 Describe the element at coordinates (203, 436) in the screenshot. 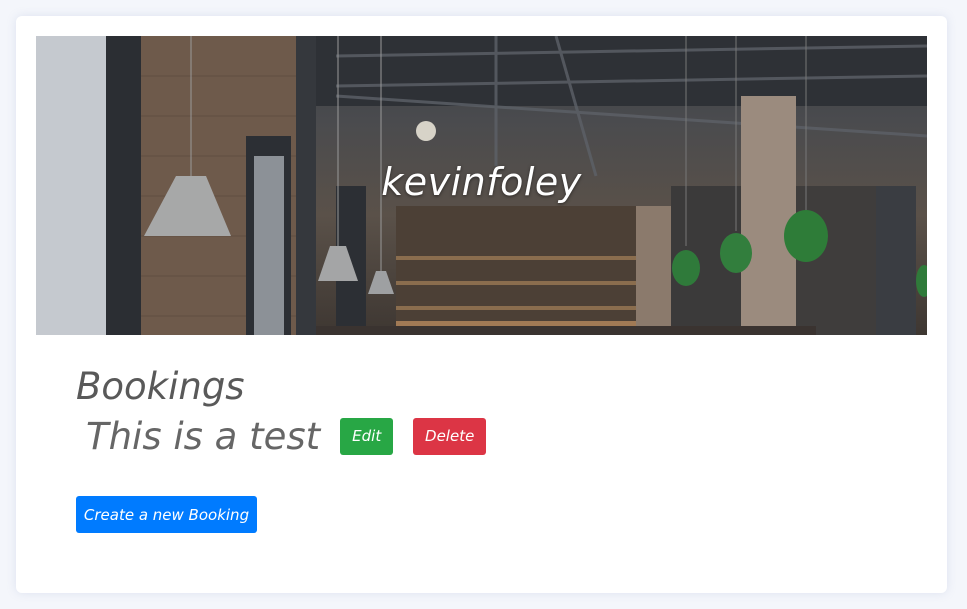

I see `booking-name: This is a test` at that location.